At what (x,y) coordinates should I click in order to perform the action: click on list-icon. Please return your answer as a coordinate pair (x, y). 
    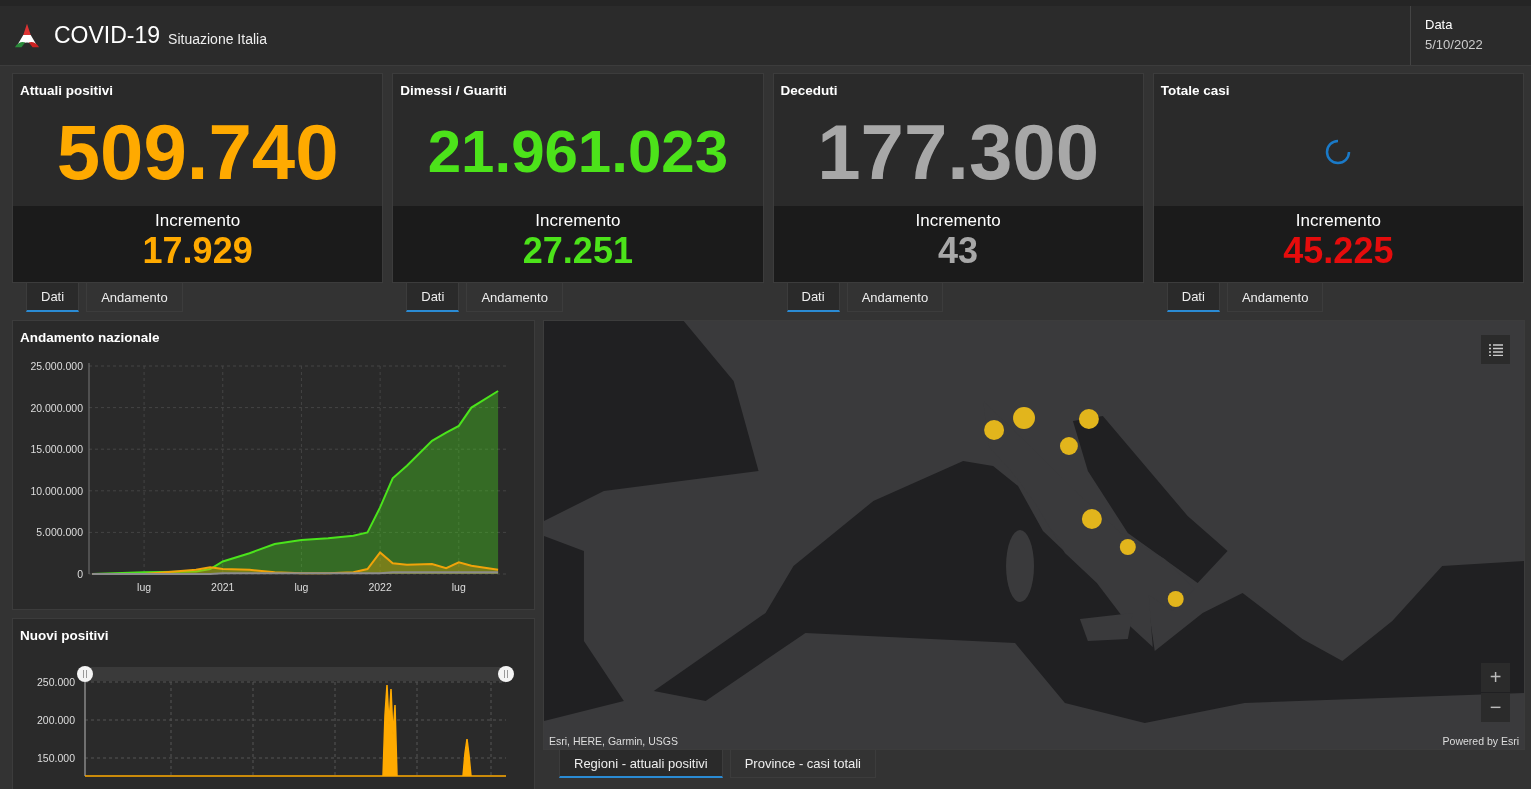
    Looking at the image, I should click on (1495, 349).